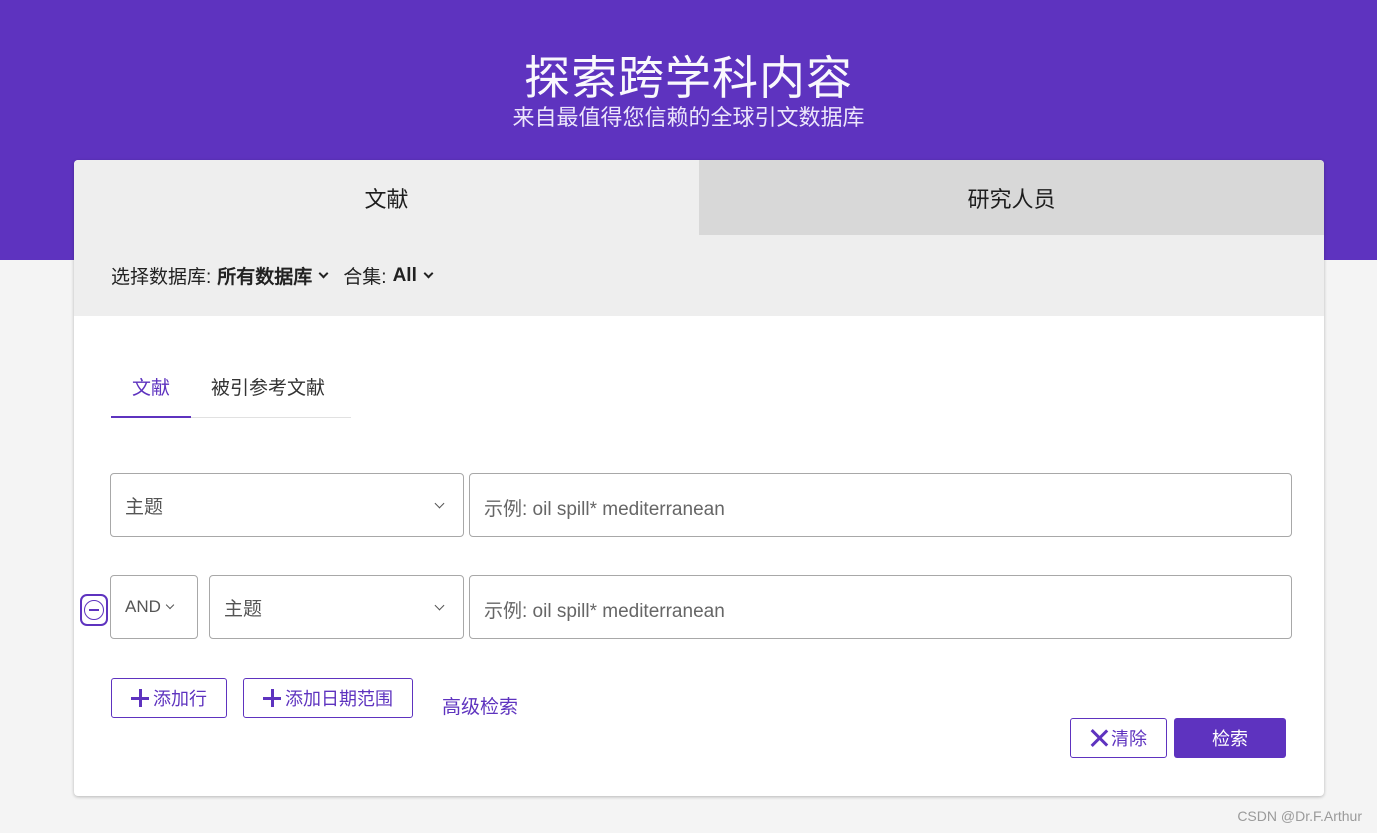 The image size is (1377, 833). I want to click on clear-button: 清除, so click(1118, 738).